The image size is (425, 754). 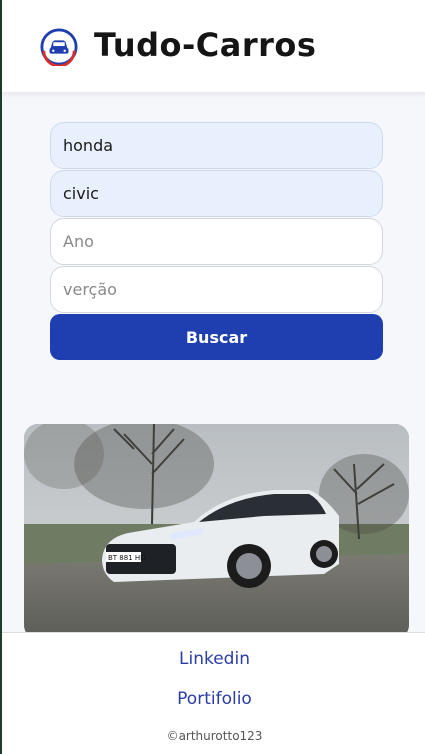 I want to click on linkedin-link: Linkedin, so click(x=213, y=659).